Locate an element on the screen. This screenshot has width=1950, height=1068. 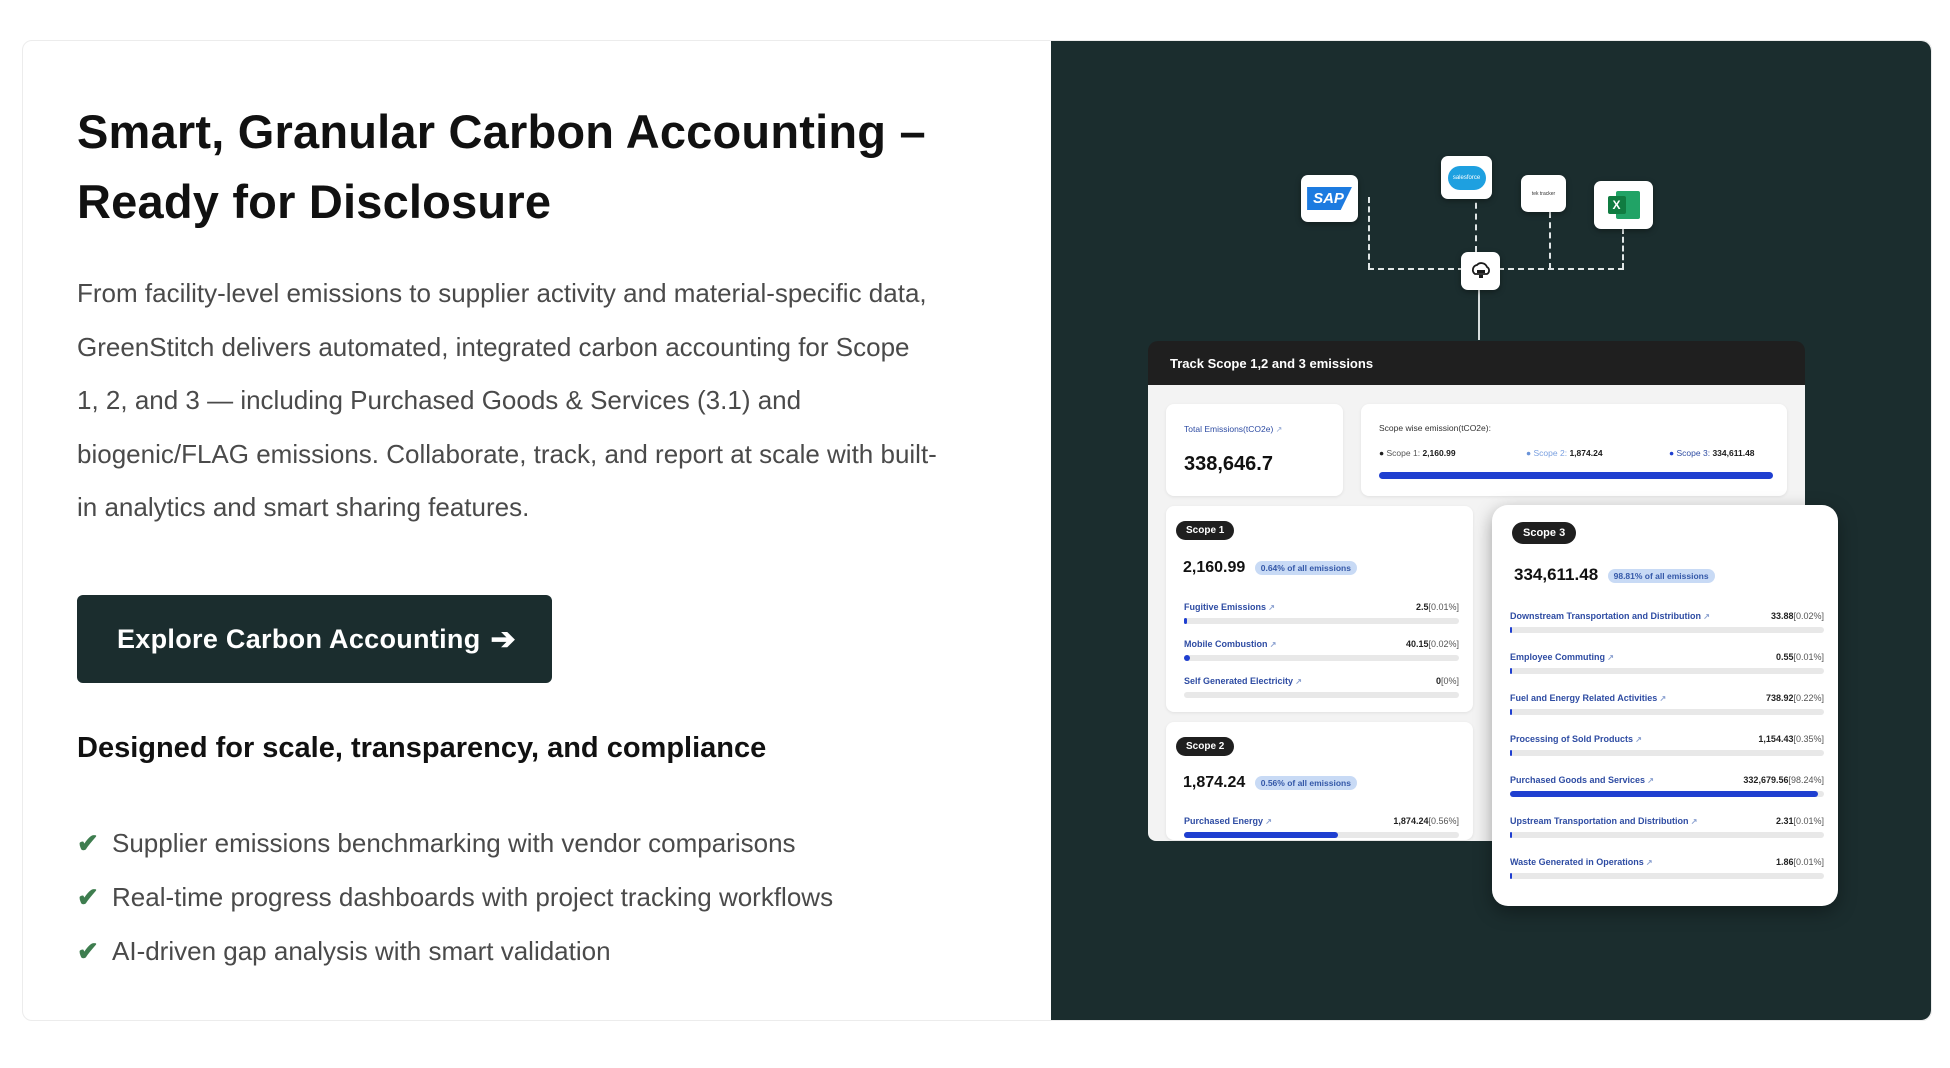
scope2-badge: 0.56% of all emissions is located at coordinates (1305, 782).